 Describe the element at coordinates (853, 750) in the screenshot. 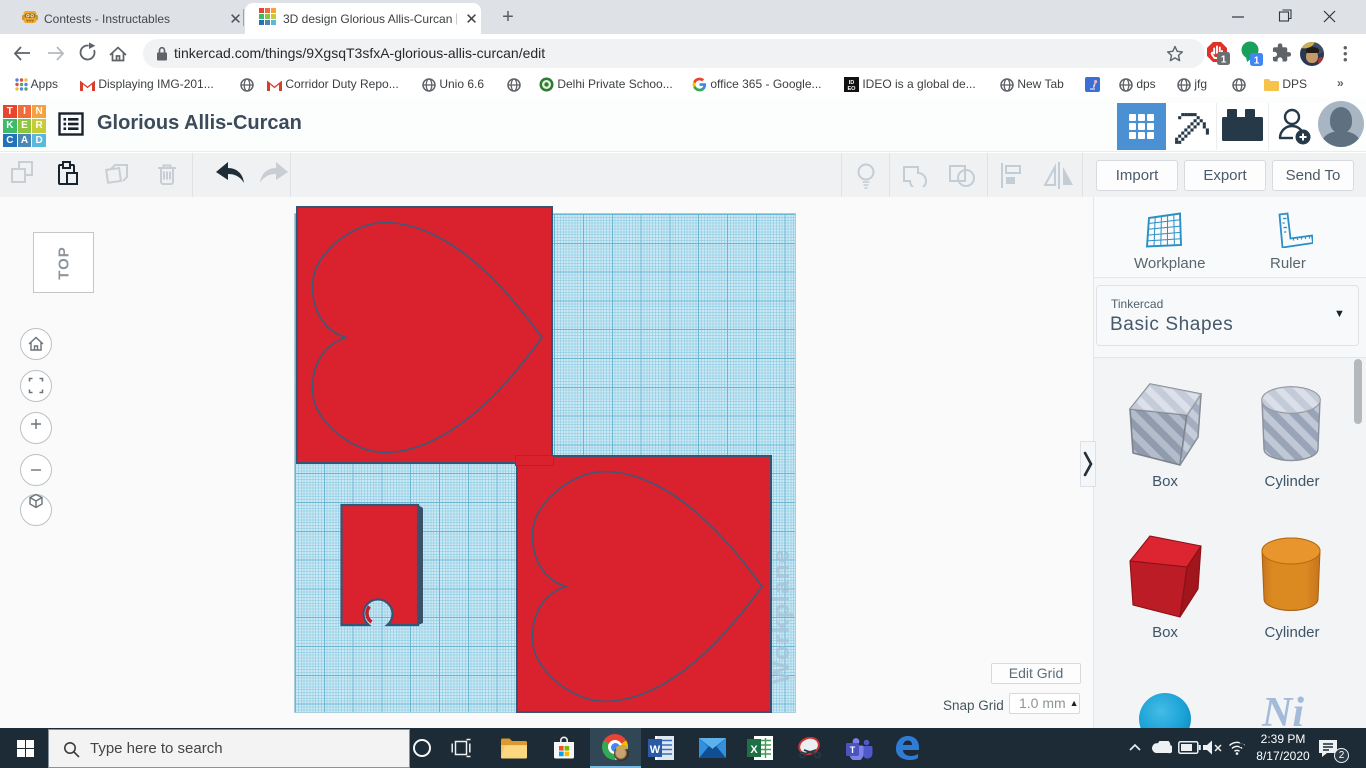

I see `svg-text: T` at that location.